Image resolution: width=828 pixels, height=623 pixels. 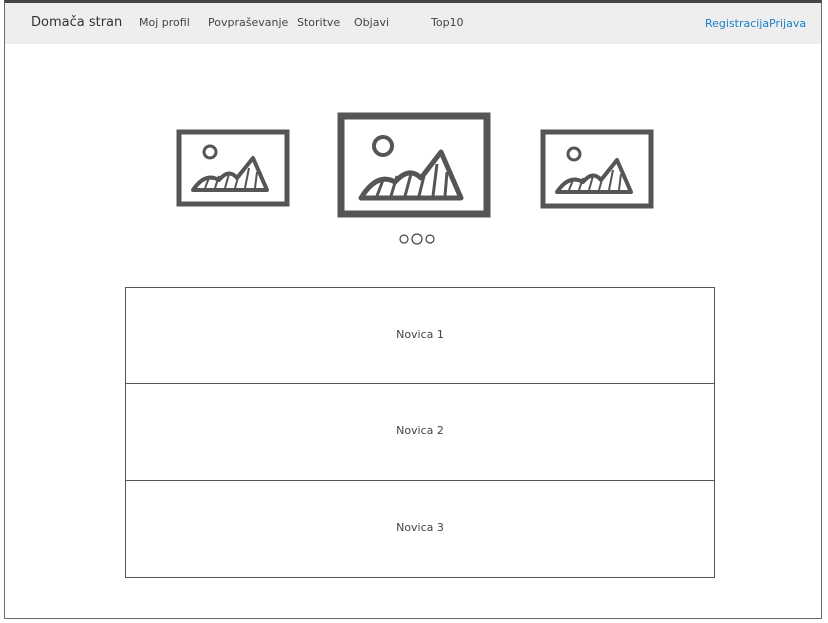 I want to click on news-item-2: Novica 2, so click(x=420, y=432).